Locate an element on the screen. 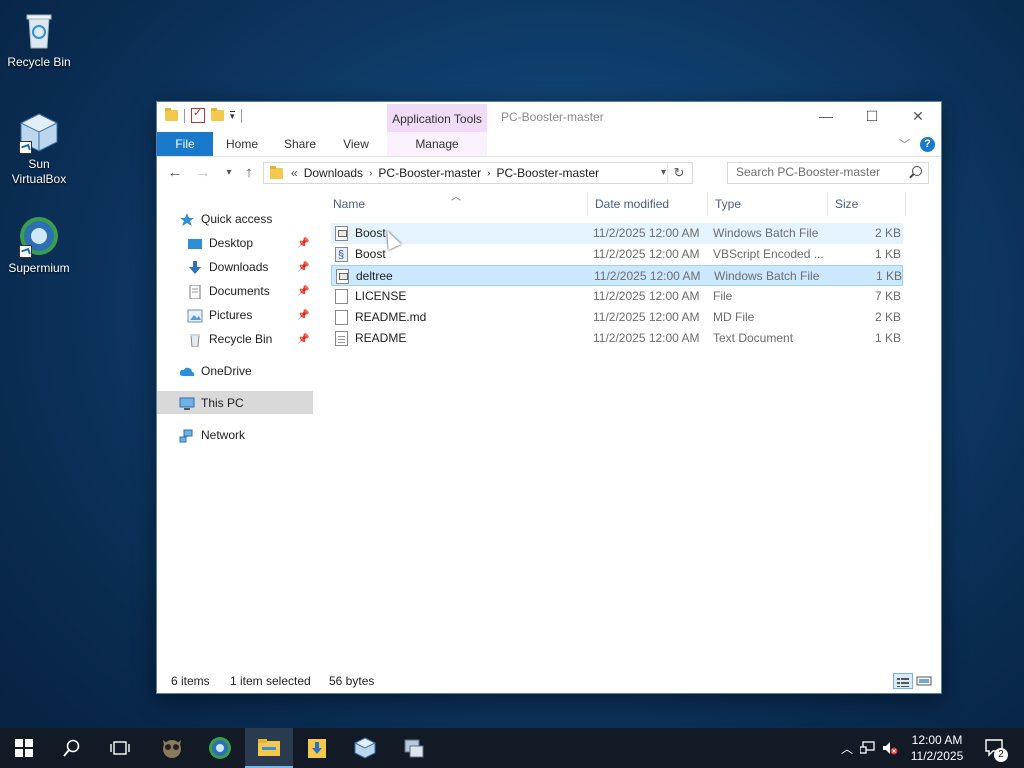 The image size is (1024, 768). breadcrumb-pc-booster-master-current: PC-Booster-master is located at coordinates (547, 173).